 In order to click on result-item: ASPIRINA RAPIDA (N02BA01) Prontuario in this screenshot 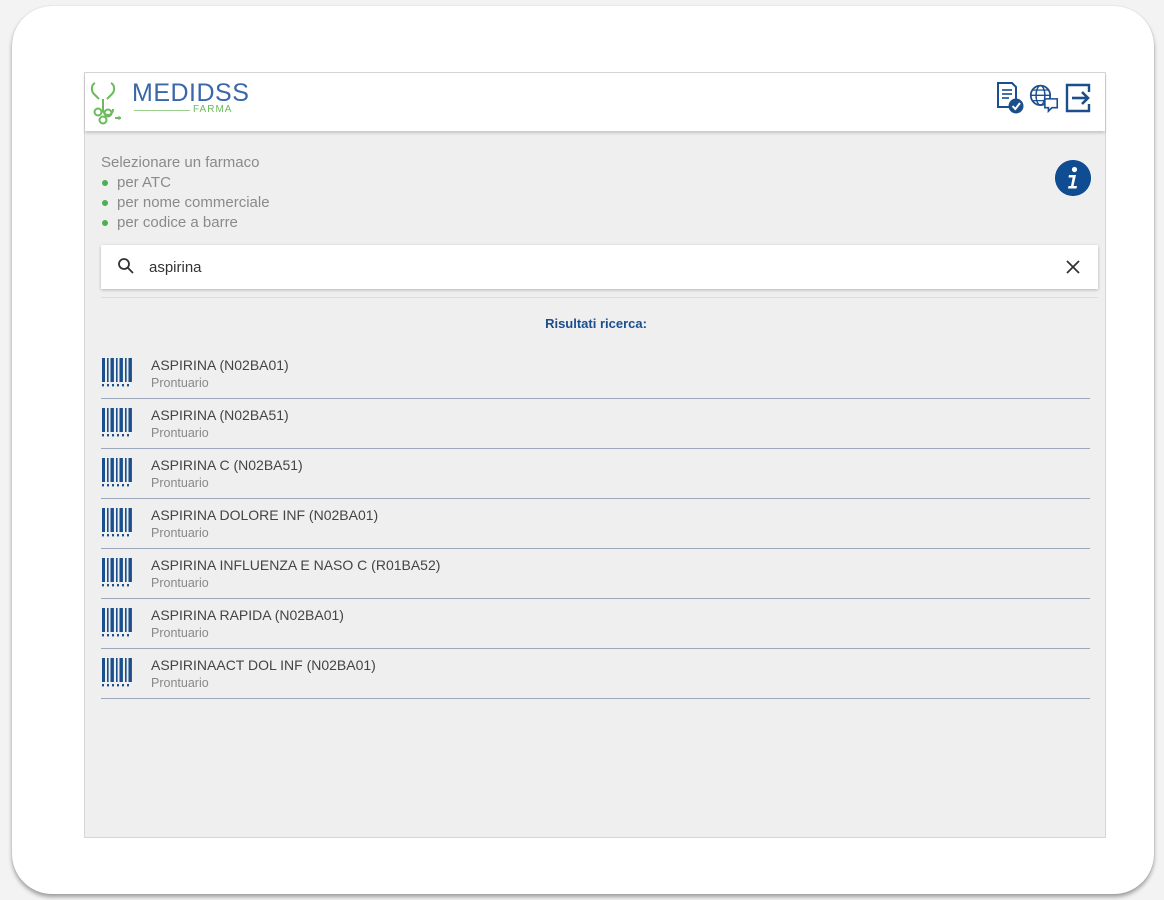, I will do `click(595, 624)`.